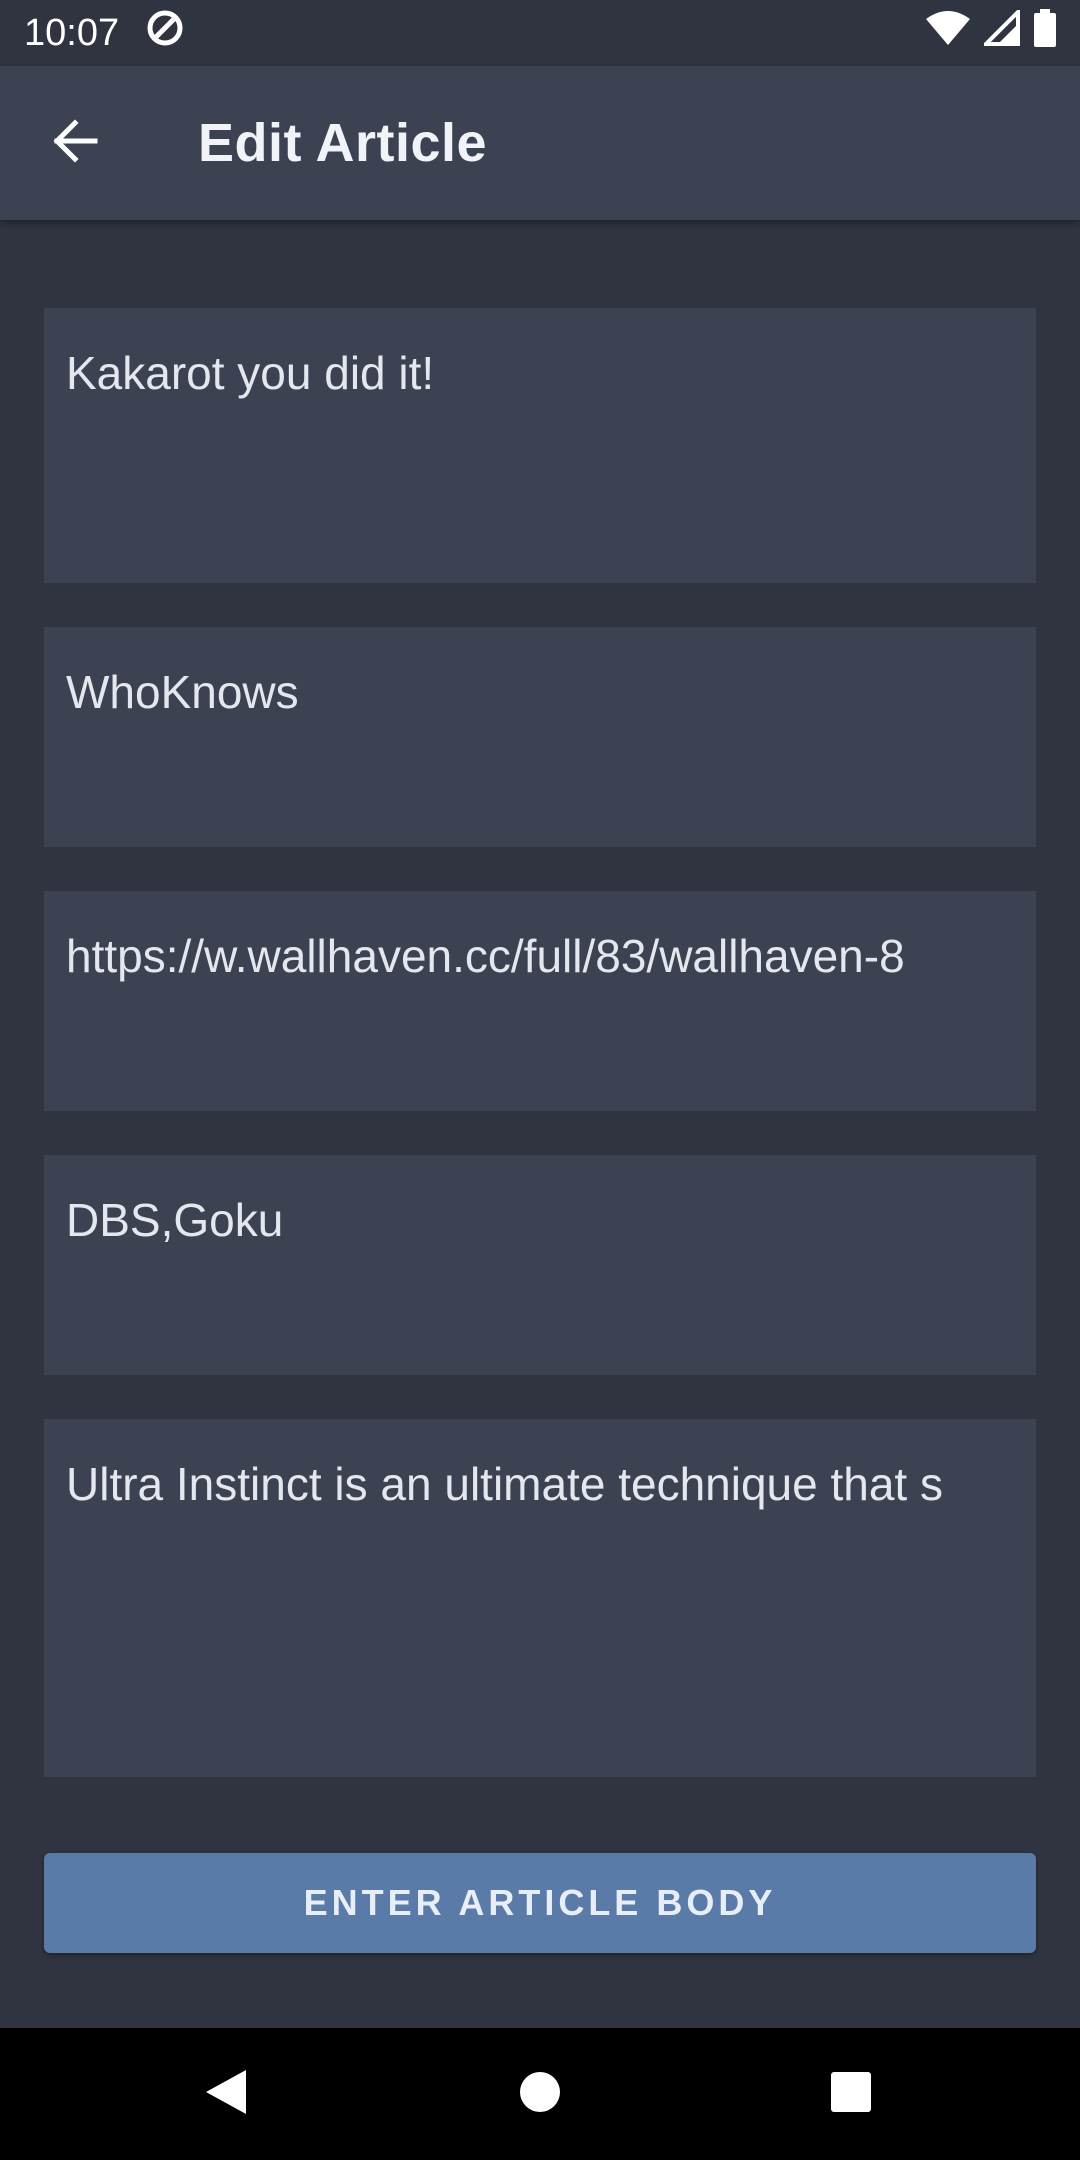 The width and height of the screenshot is (1080, 2160). I want to click on back-button, so click(75, 143).